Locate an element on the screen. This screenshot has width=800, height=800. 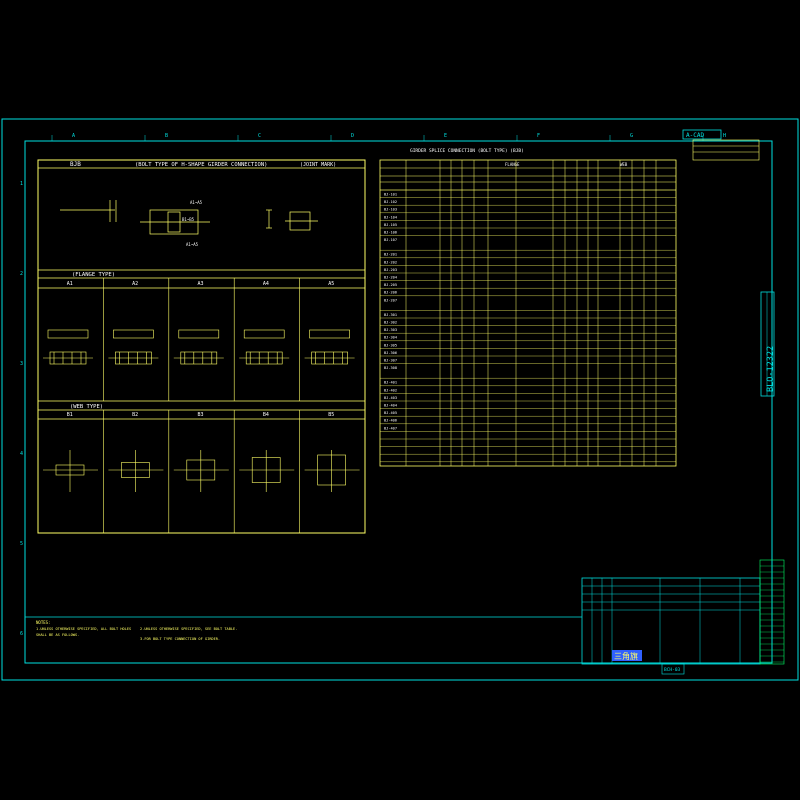
table-cell-mark: BJ-206 is located at coordinates (390, 293).